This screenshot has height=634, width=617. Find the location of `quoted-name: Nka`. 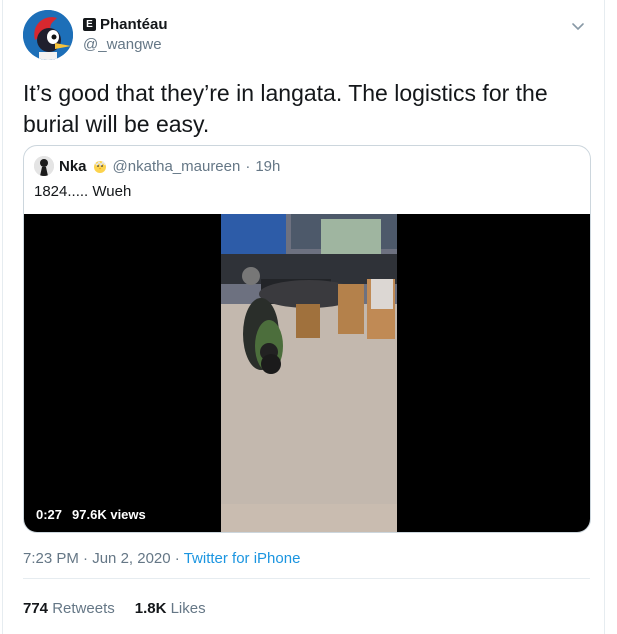

quoted-name: Nka is located at coordinates (73, 166).